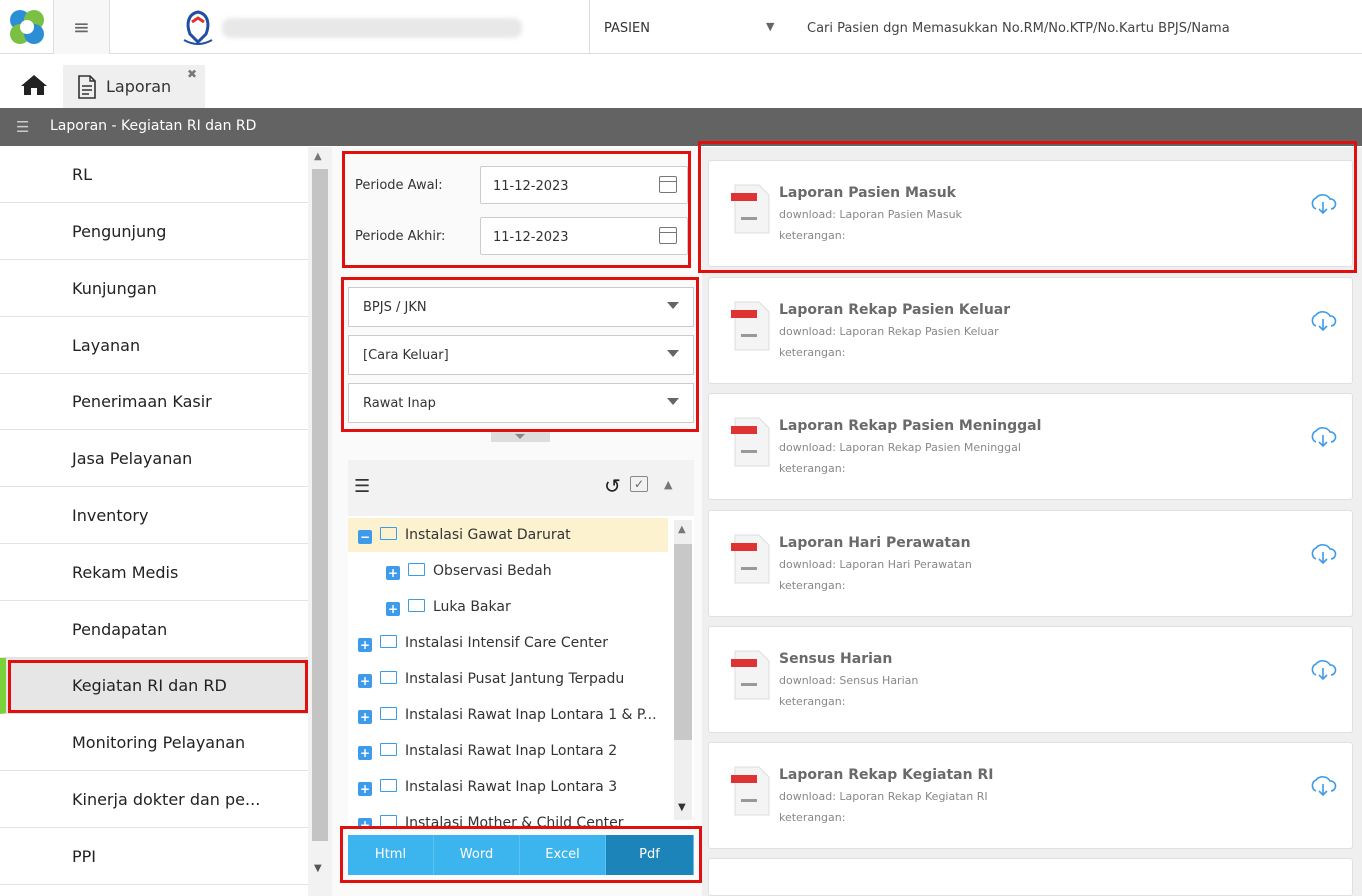 The image size is (1362, 896). Describe the element at coordinates (511, 787) in the screenshot. I see `tree-node-label: Instalasi Rawat Inap Lontara 3` at that location.